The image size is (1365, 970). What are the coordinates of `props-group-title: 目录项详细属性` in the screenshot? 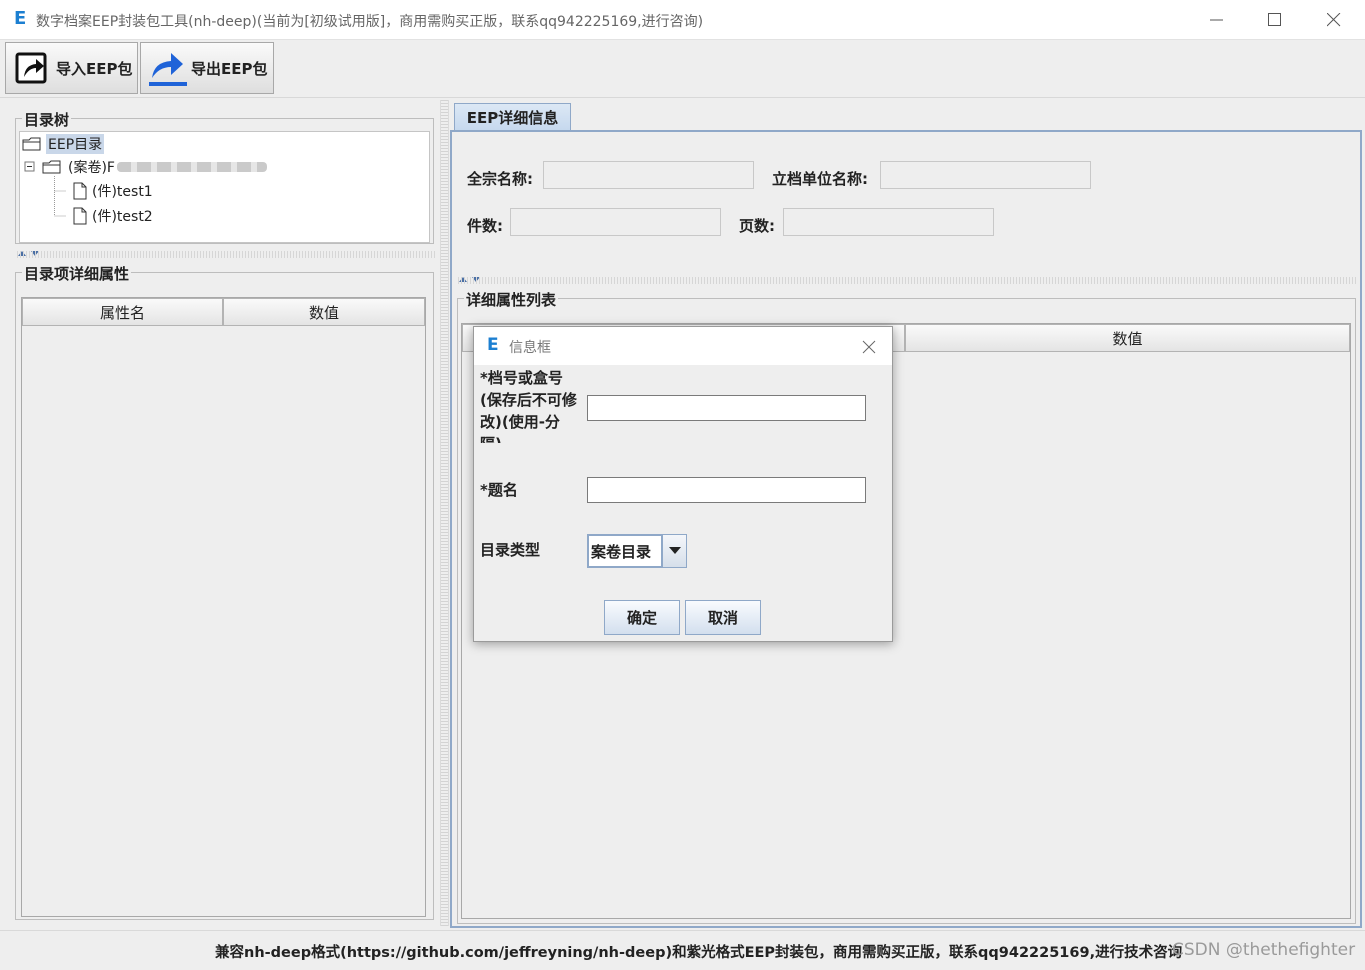 It's located at (77, 273).